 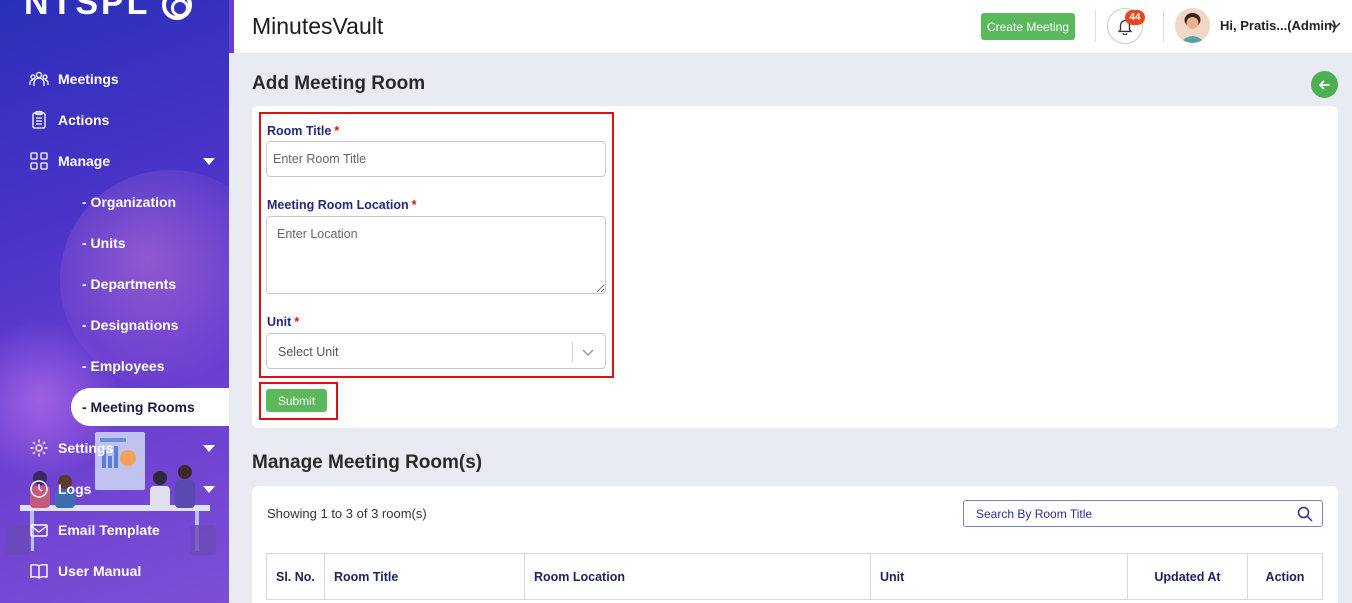 I want to click on column-header-room-title: Room Title, so click(x=425, y=576).